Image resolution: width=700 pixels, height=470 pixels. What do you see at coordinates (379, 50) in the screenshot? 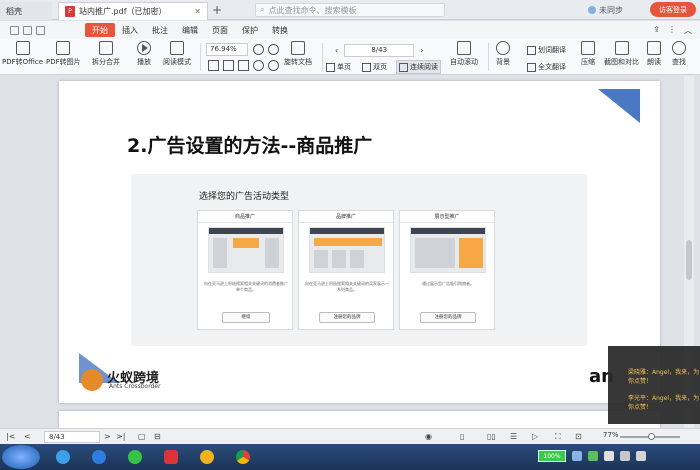
I see `page-number-input: 8/43` at bounding box center [379, 50].